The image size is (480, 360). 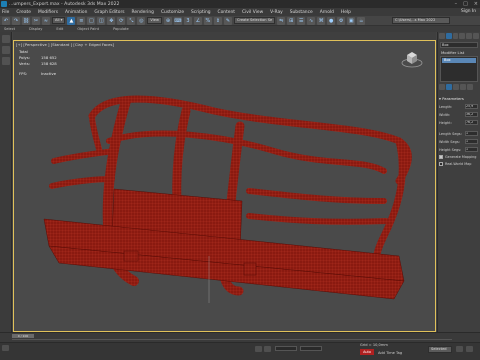 What do you see at coordinates (36, 20) in the screenshot?
I see `unlink-icon: ✂` at bounding box center [36, 20].